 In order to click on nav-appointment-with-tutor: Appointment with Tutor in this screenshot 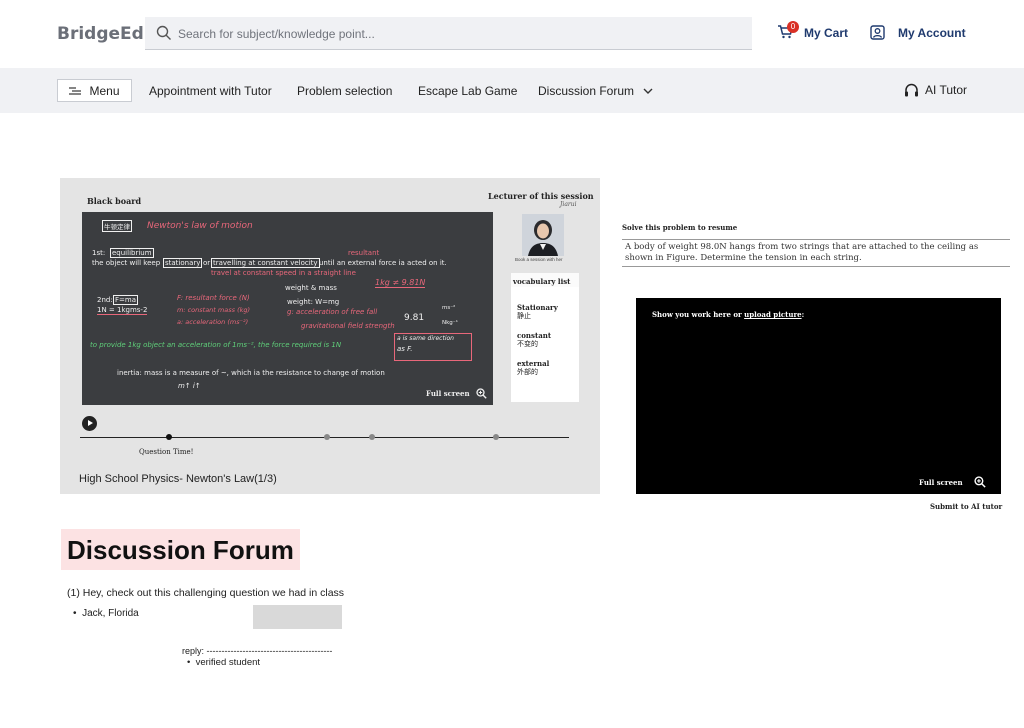, I will do `click(210, 91)`.